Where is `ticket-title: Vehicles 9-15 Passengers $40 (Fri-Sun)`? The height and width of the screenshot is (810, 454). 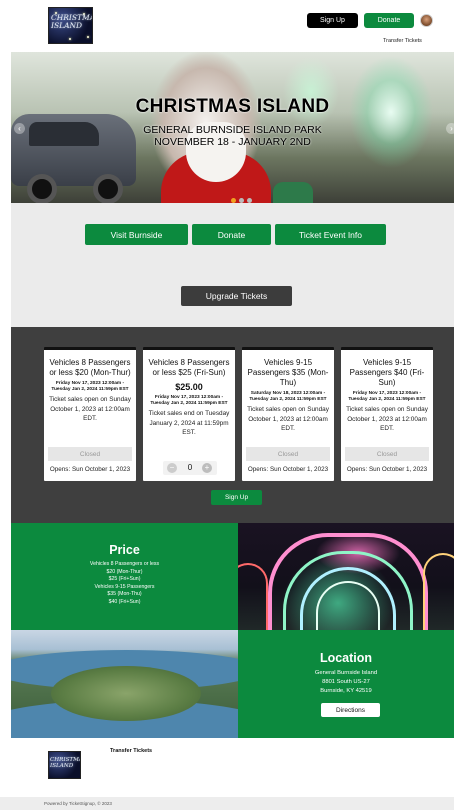 ticket-title: Vehicles 9-15 Passengers $40 (Fri-Sun) is located at coordinates (387, 372).